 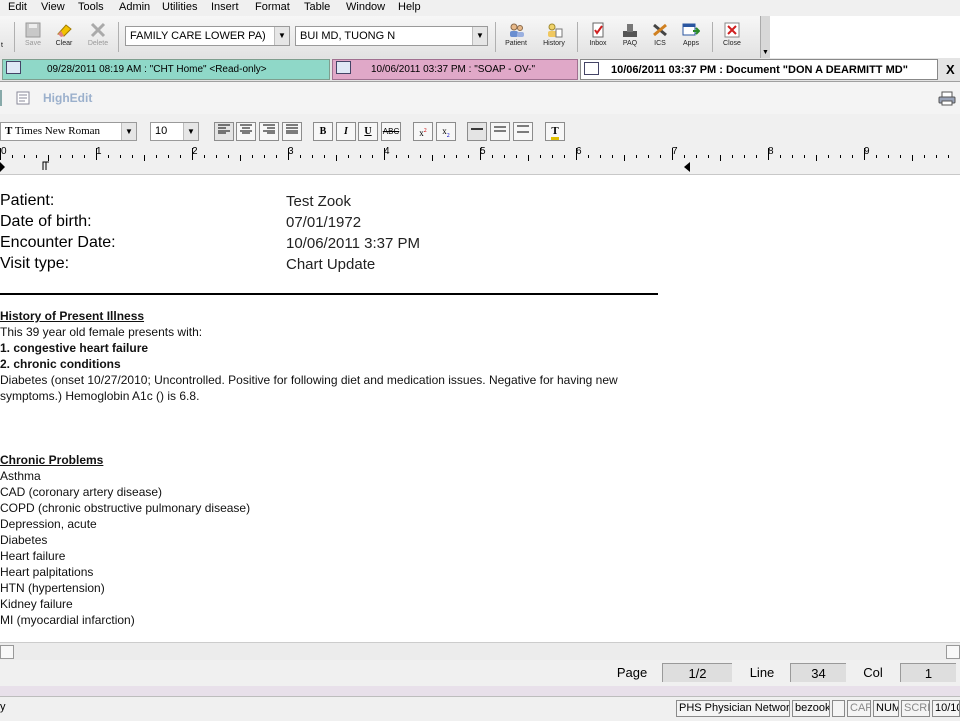 What do you see at coordinates (4, 151) in the screenshot?
I see `ruler-label: 0` at bounding box center [4, 151].